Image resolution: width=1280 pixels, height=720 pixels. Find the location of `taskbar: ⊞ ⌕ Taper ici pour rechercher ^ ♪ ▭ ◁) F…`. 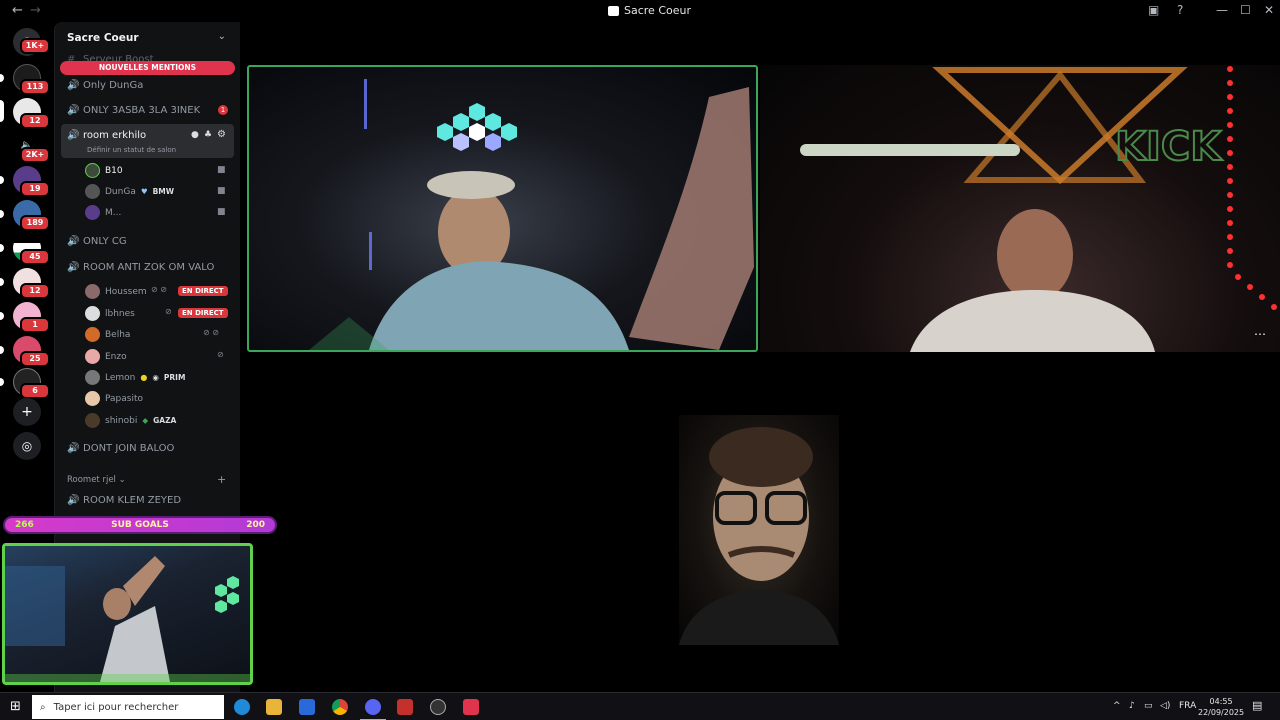

taskbar: ⊞ ⌕ Taper ici pour rechercher ^ ♪ ▭ ◁) F… is located at coordinates (640, 706).